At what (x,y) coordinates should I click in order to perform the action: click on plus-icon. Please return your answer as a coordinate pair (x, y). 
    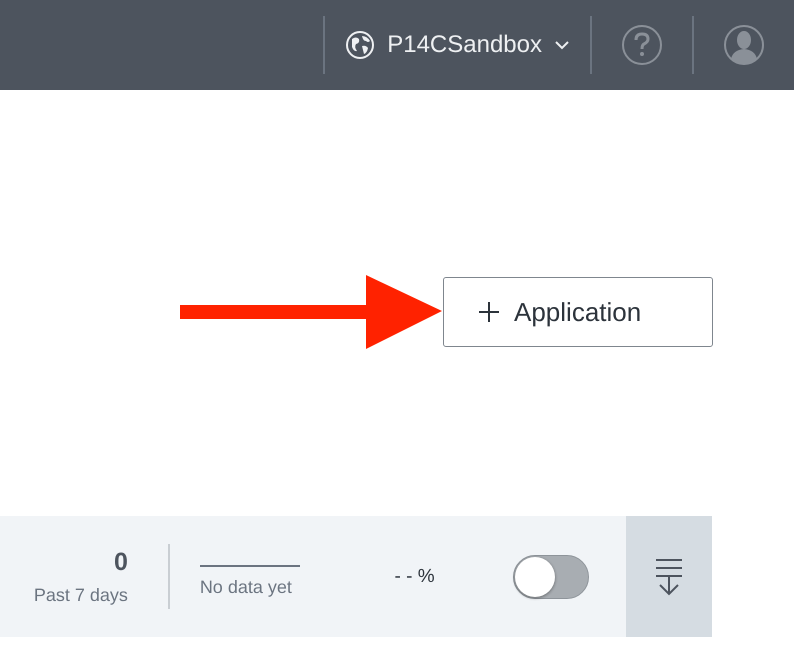
    Looking at the image, I should click on (489, 312).